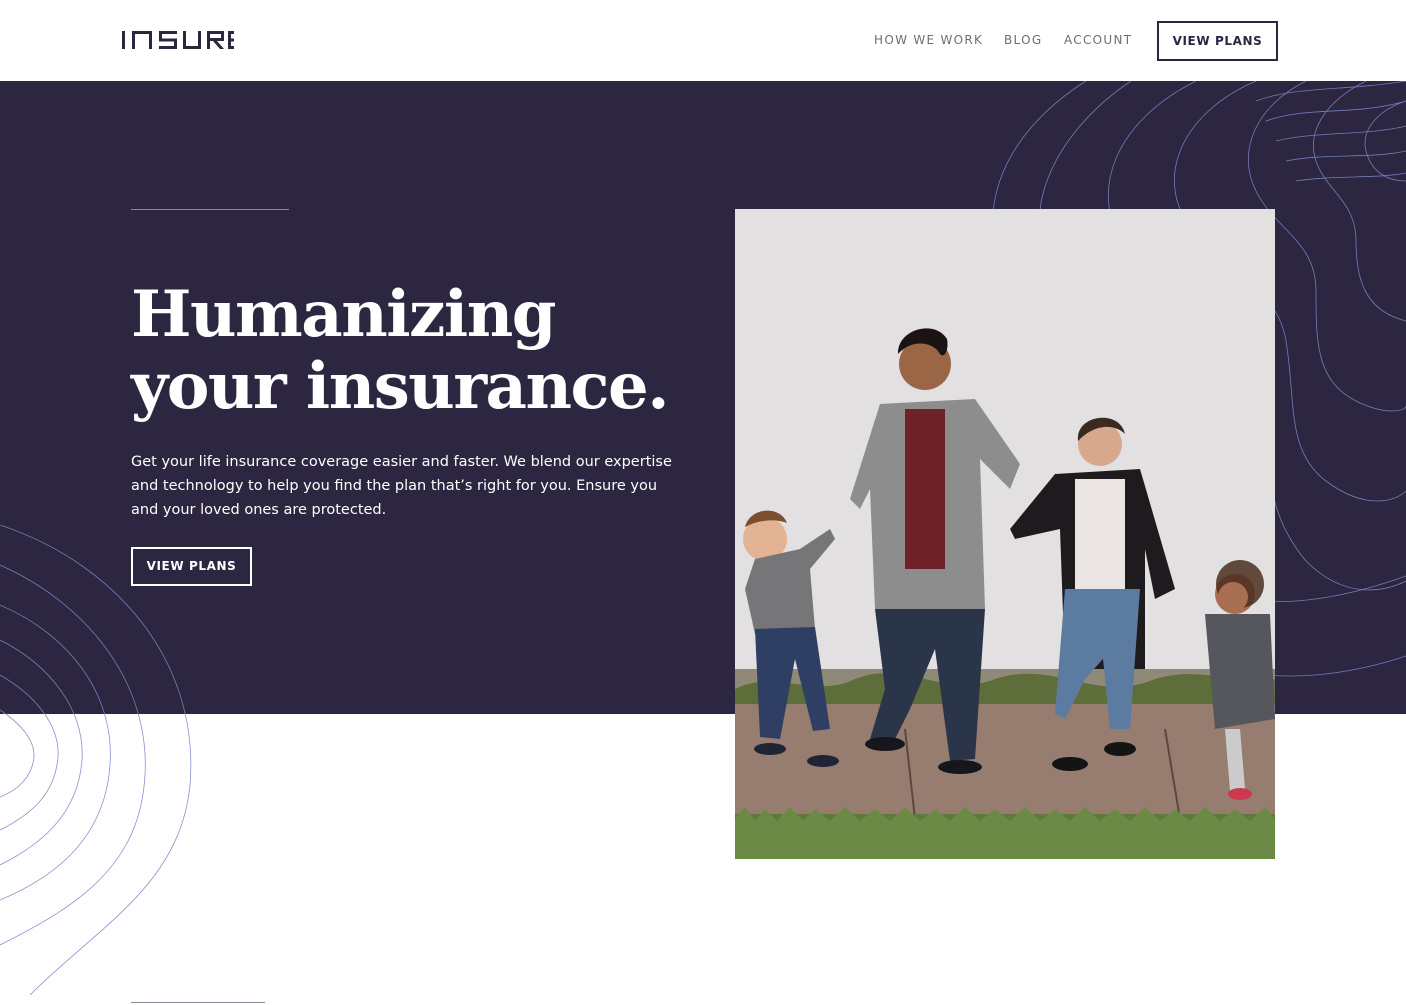  What do you see at coordinates (178, 40) in the screenshot?
I see `insure-logo` at bounding box center [178, 40].